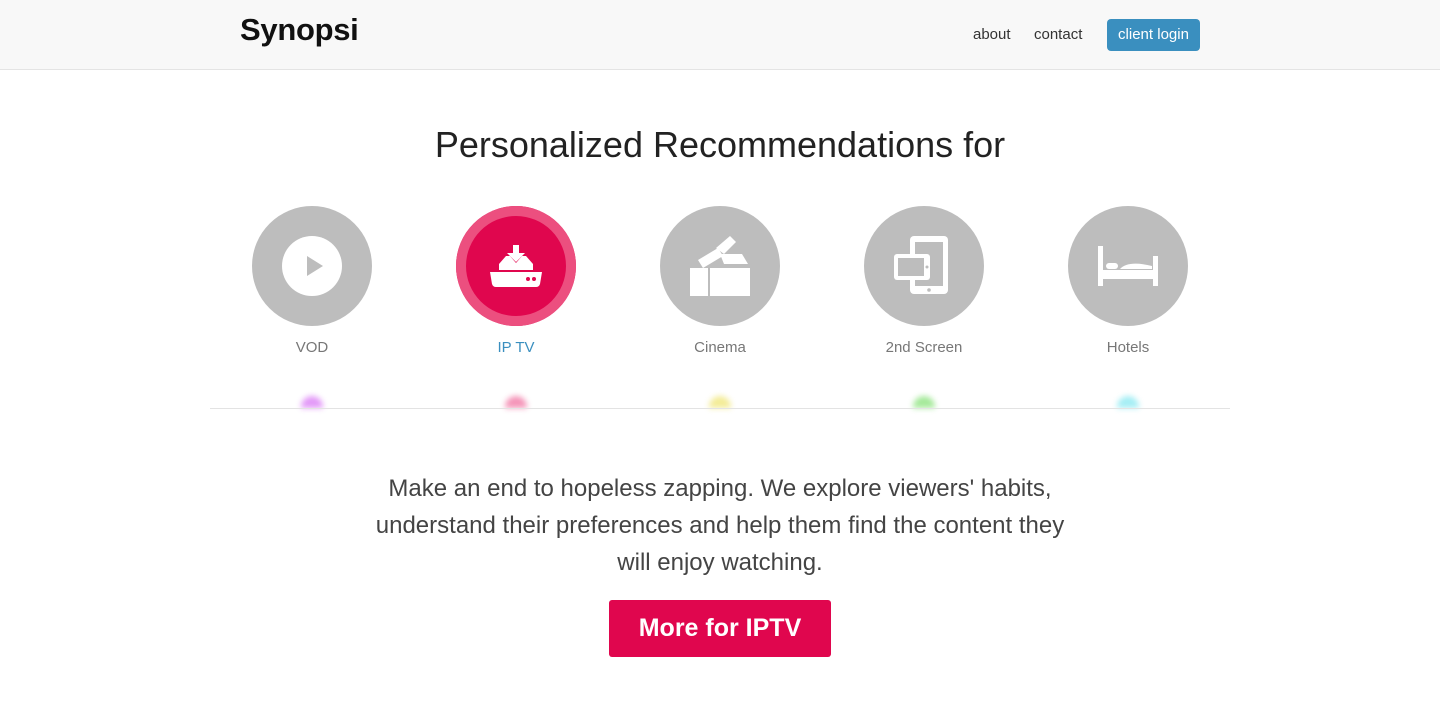 The width and height of the screenshot is (1440, 716). I want to click on set-top-box-icon, so click(516, 266).